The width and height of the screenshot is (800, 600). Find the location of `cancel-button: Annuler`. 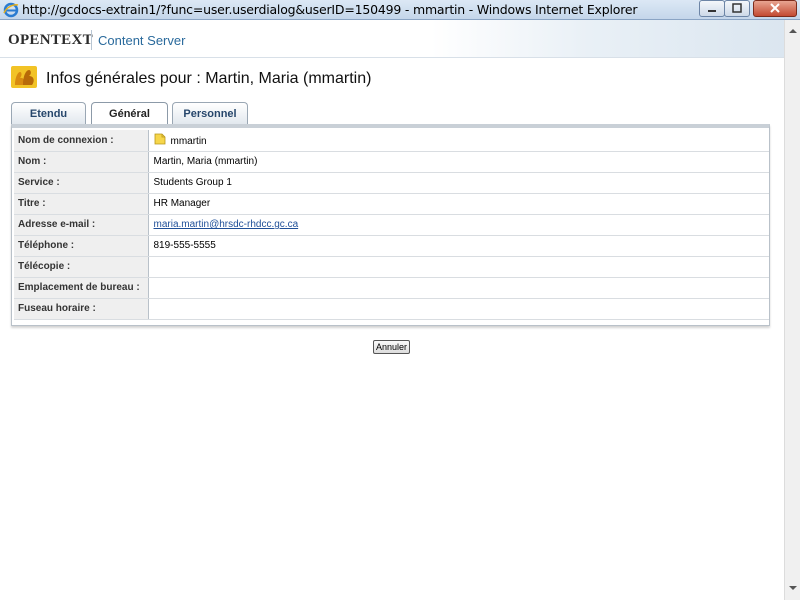

cancel-button: Annuler is located at coordinates (391, 347).